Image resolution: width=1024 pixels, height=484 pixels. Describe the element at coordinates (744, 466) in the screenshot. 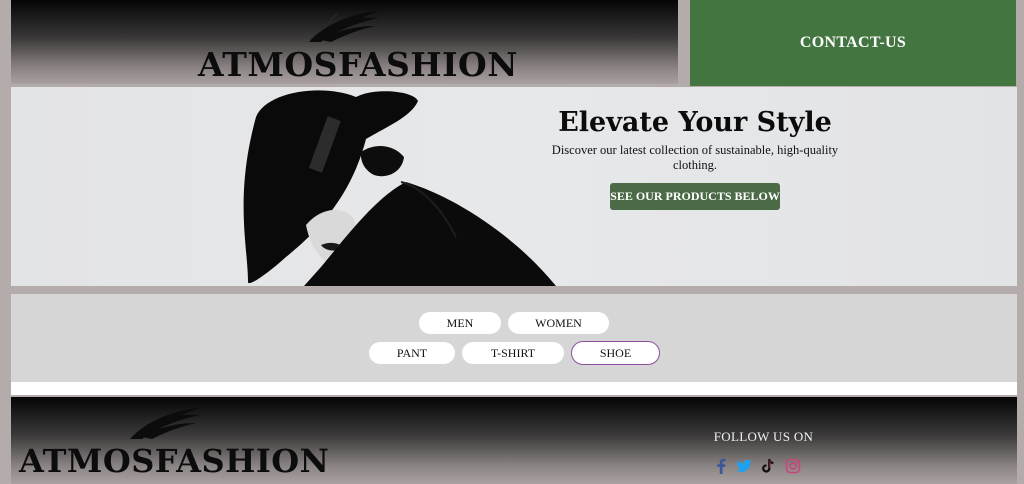

I see `twitter-icon` at that location.